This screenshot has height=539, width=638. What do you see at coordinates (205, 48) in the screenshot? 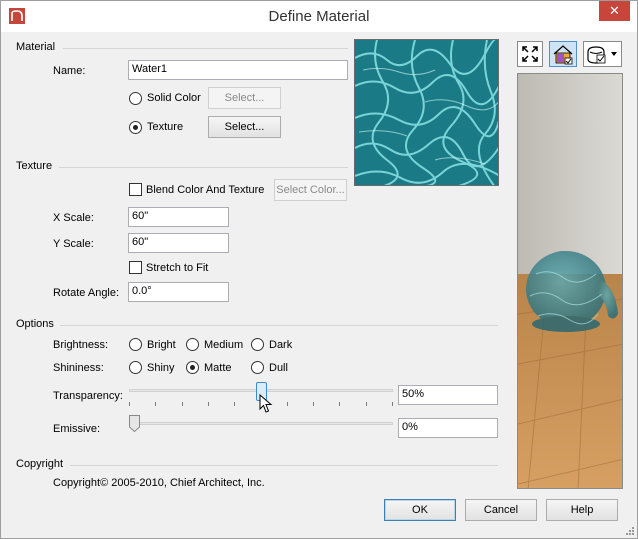
I see `material-group-divider` at bounding box center [205, 48].